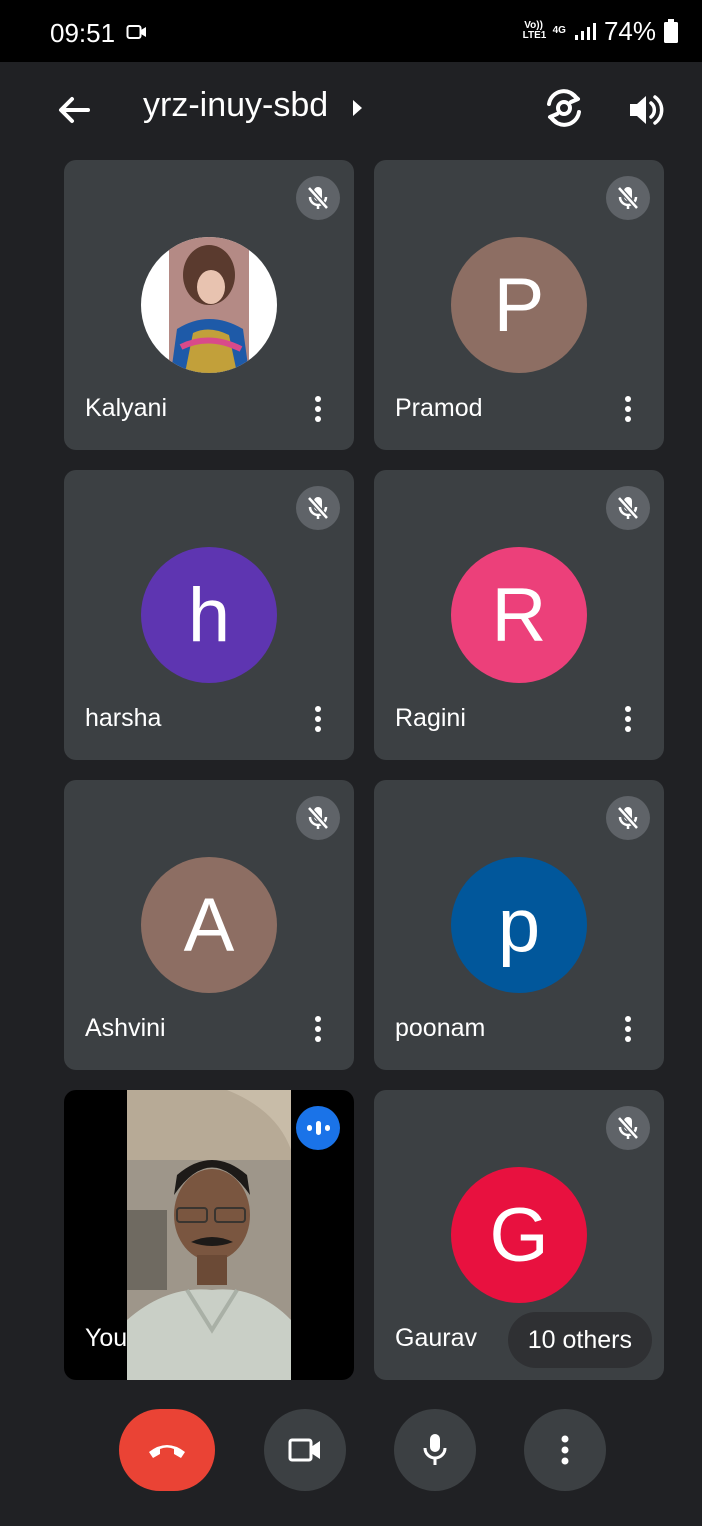  I want to click on avatar: G, so click(519, 1235).